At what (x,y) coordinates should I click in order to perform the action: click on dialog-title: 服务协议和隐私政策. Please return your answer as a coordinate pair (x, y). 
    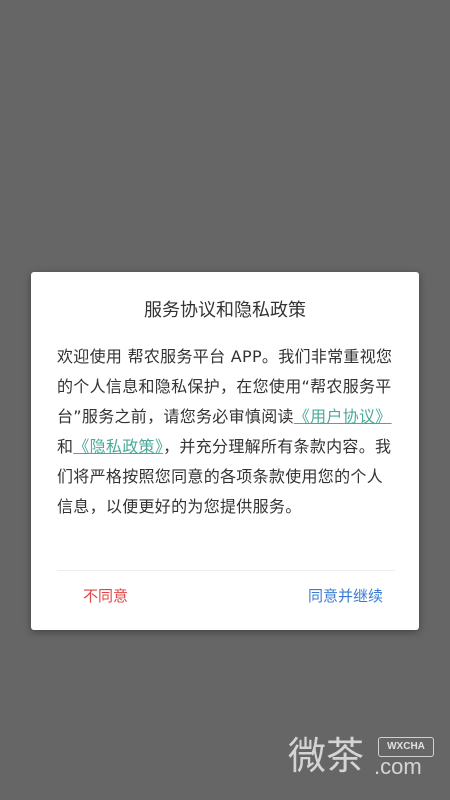
    Looking at the image, I should click on (225, 310).